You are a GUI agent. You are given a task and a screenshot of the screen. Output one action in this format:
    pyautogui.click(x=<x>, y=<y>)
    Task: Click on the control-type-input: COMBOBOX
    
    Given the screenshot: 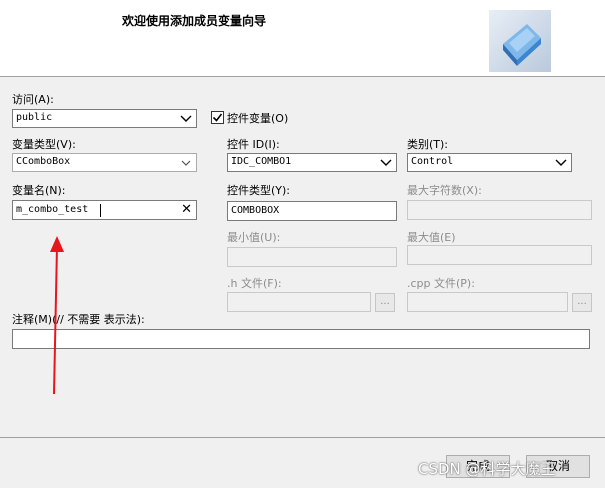 What is the action you would take?
    pyautogui.click(x=312, y=211)
    